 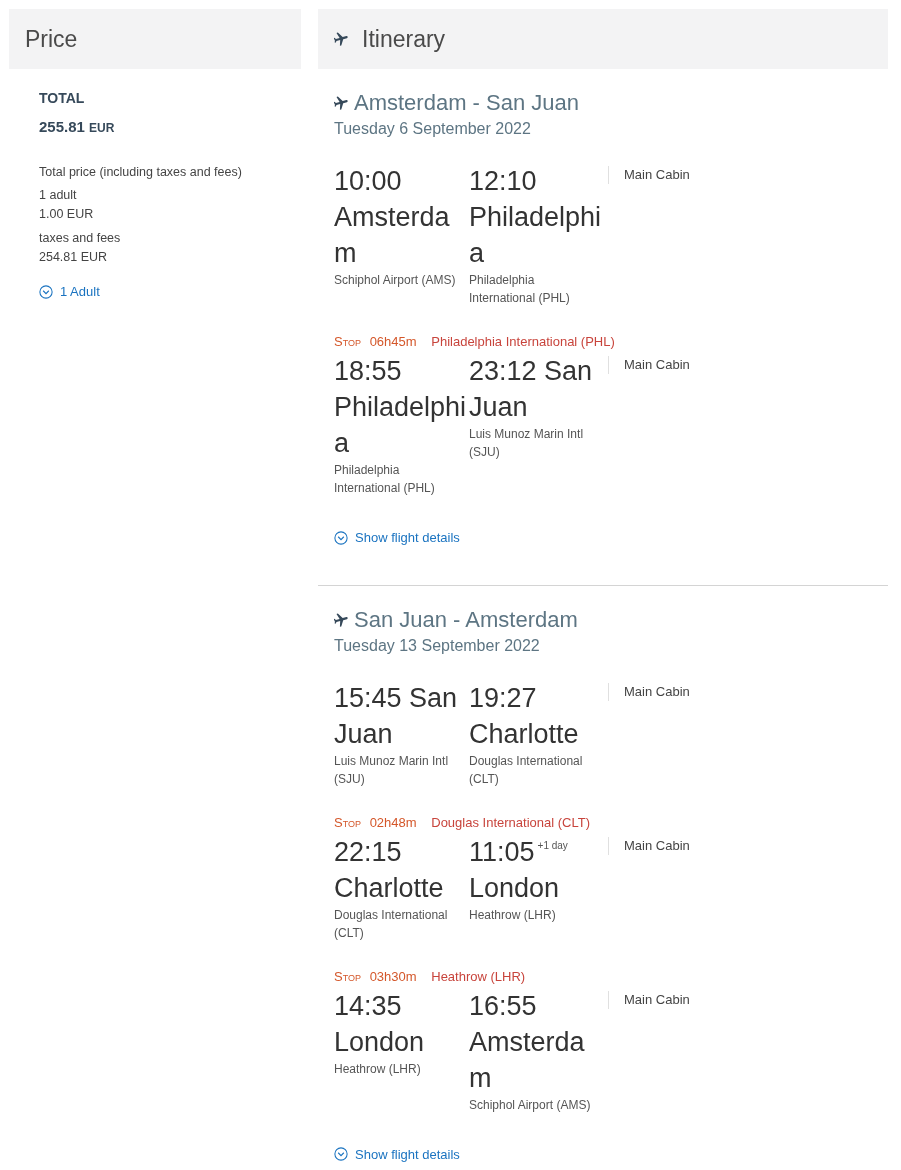 I want to click on departure-time-and-city: 22:15 Charlotte, so click(x=389, y=870).